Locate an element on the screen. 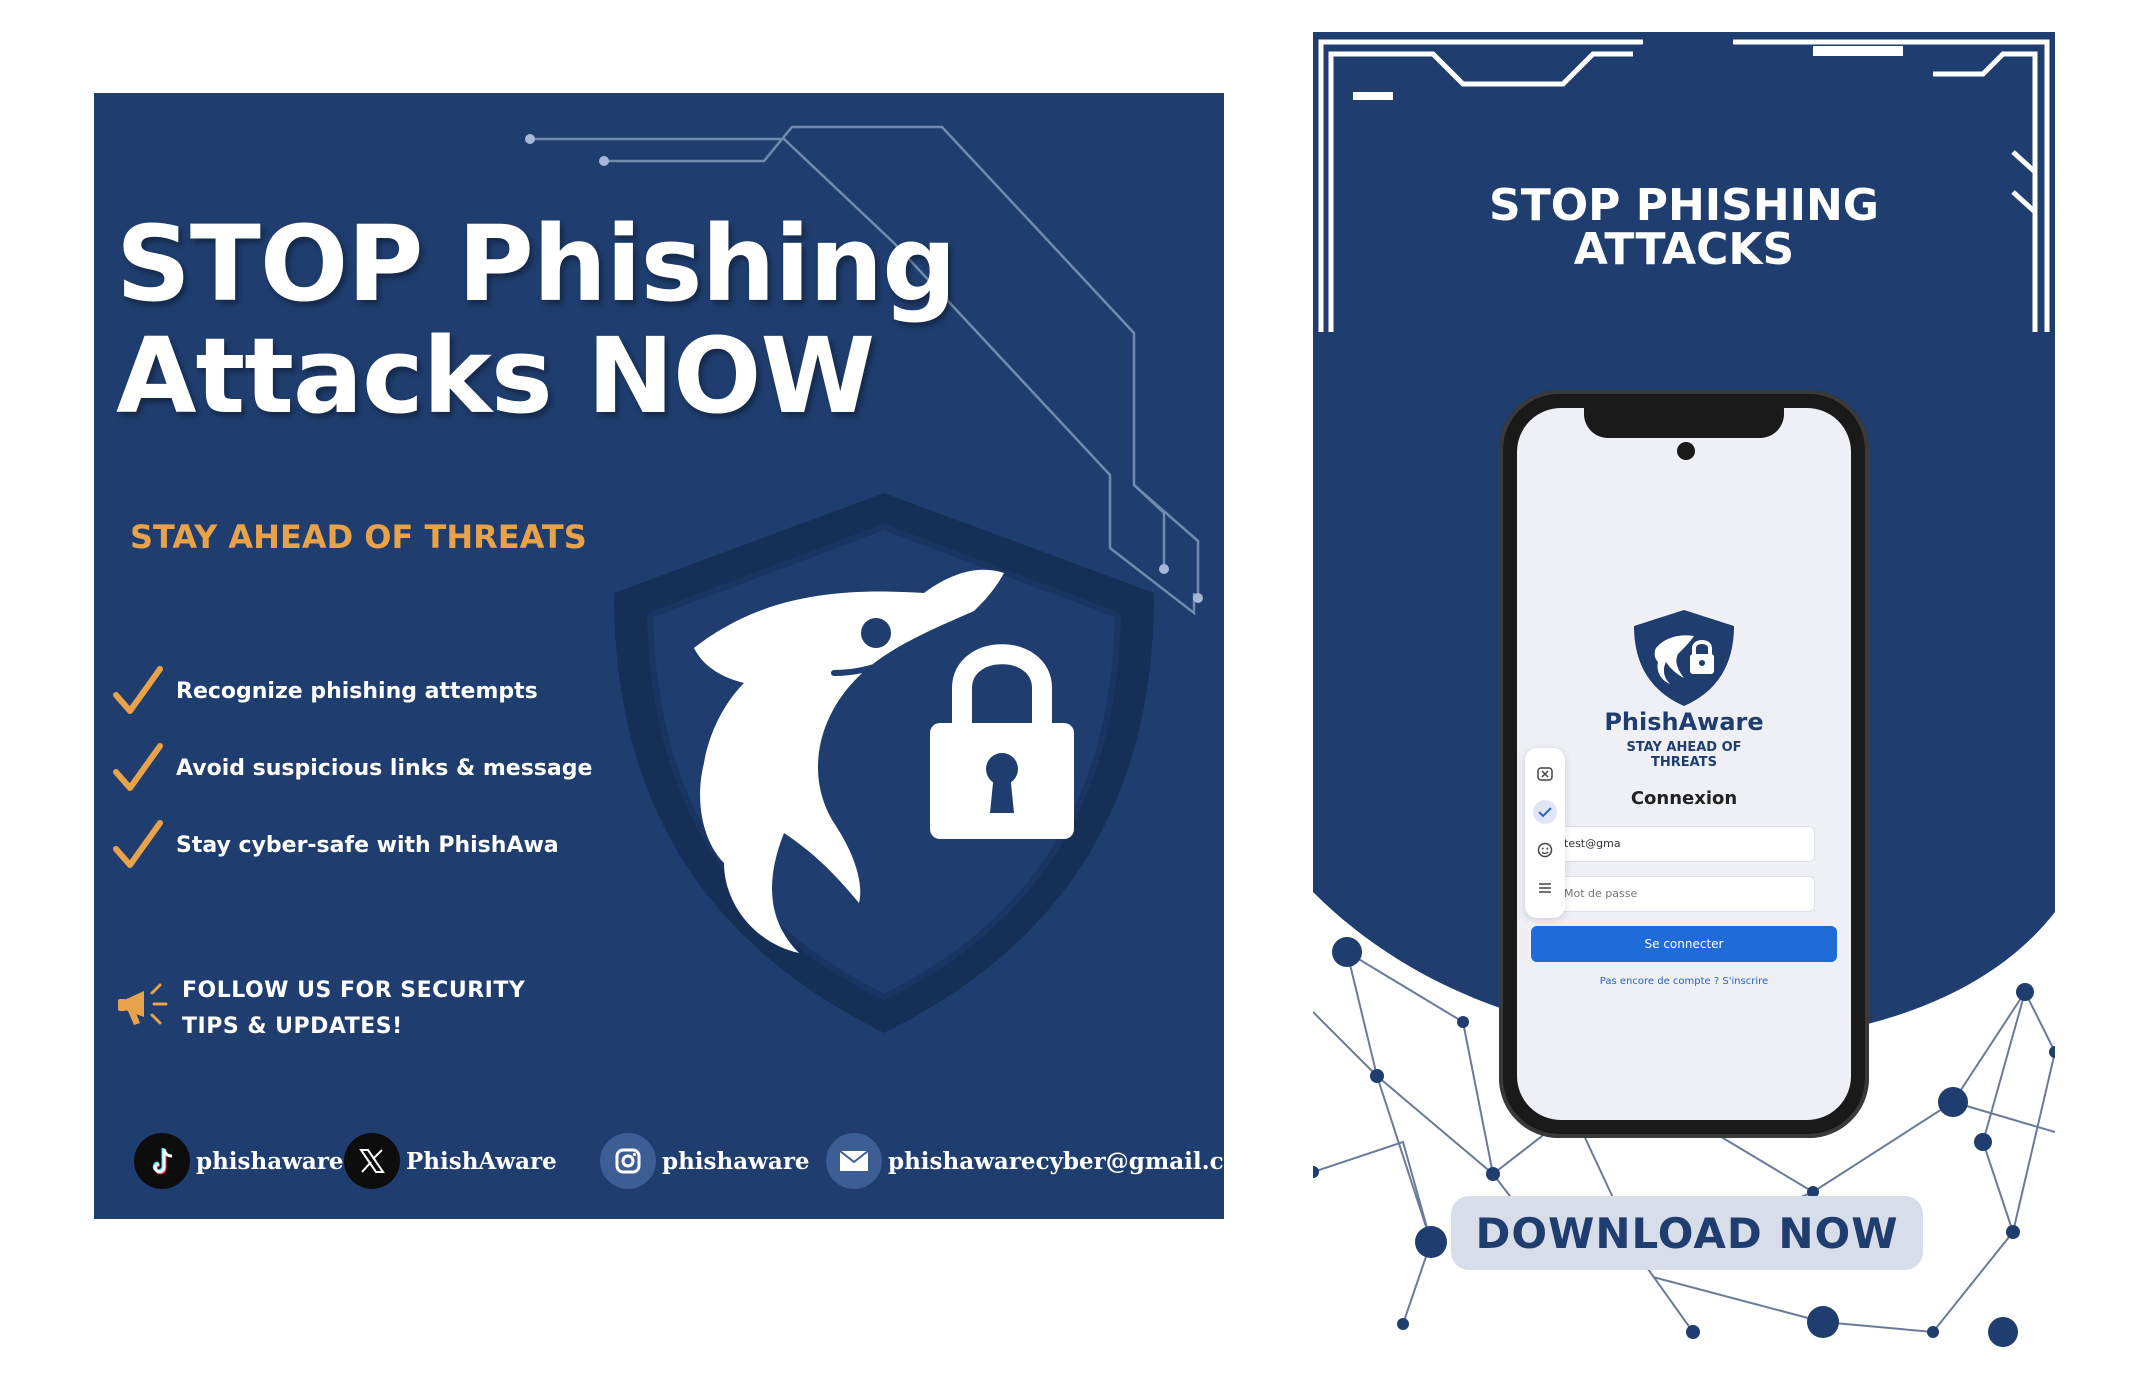 This screenshot has height=1374, width=2130. menu-icon is located at coordinates (1545, 888).